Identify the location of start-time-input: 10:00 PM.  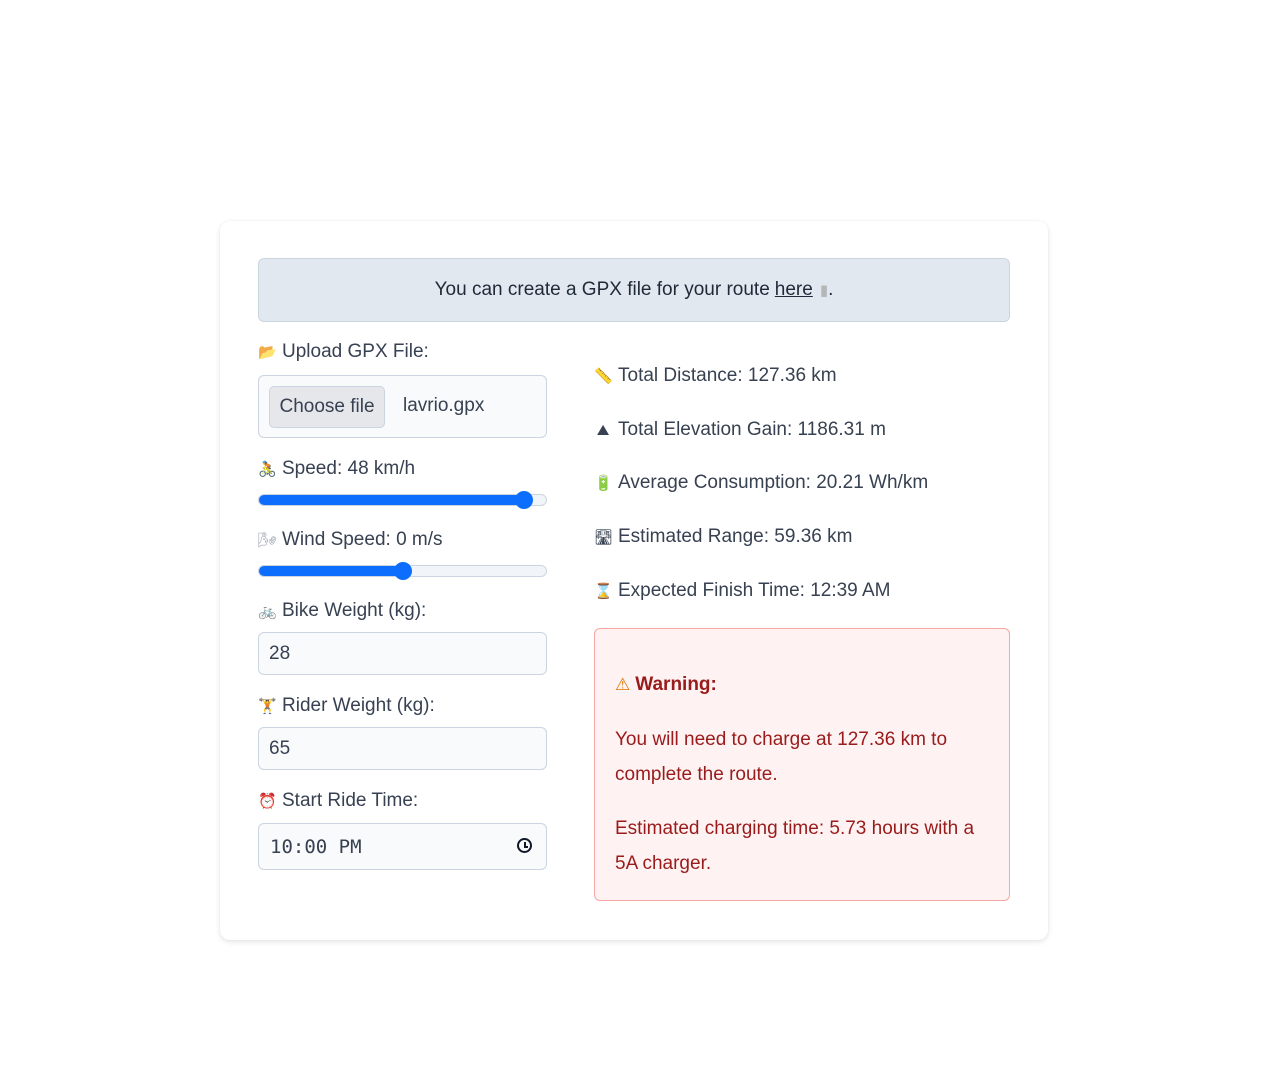
(402, 846).